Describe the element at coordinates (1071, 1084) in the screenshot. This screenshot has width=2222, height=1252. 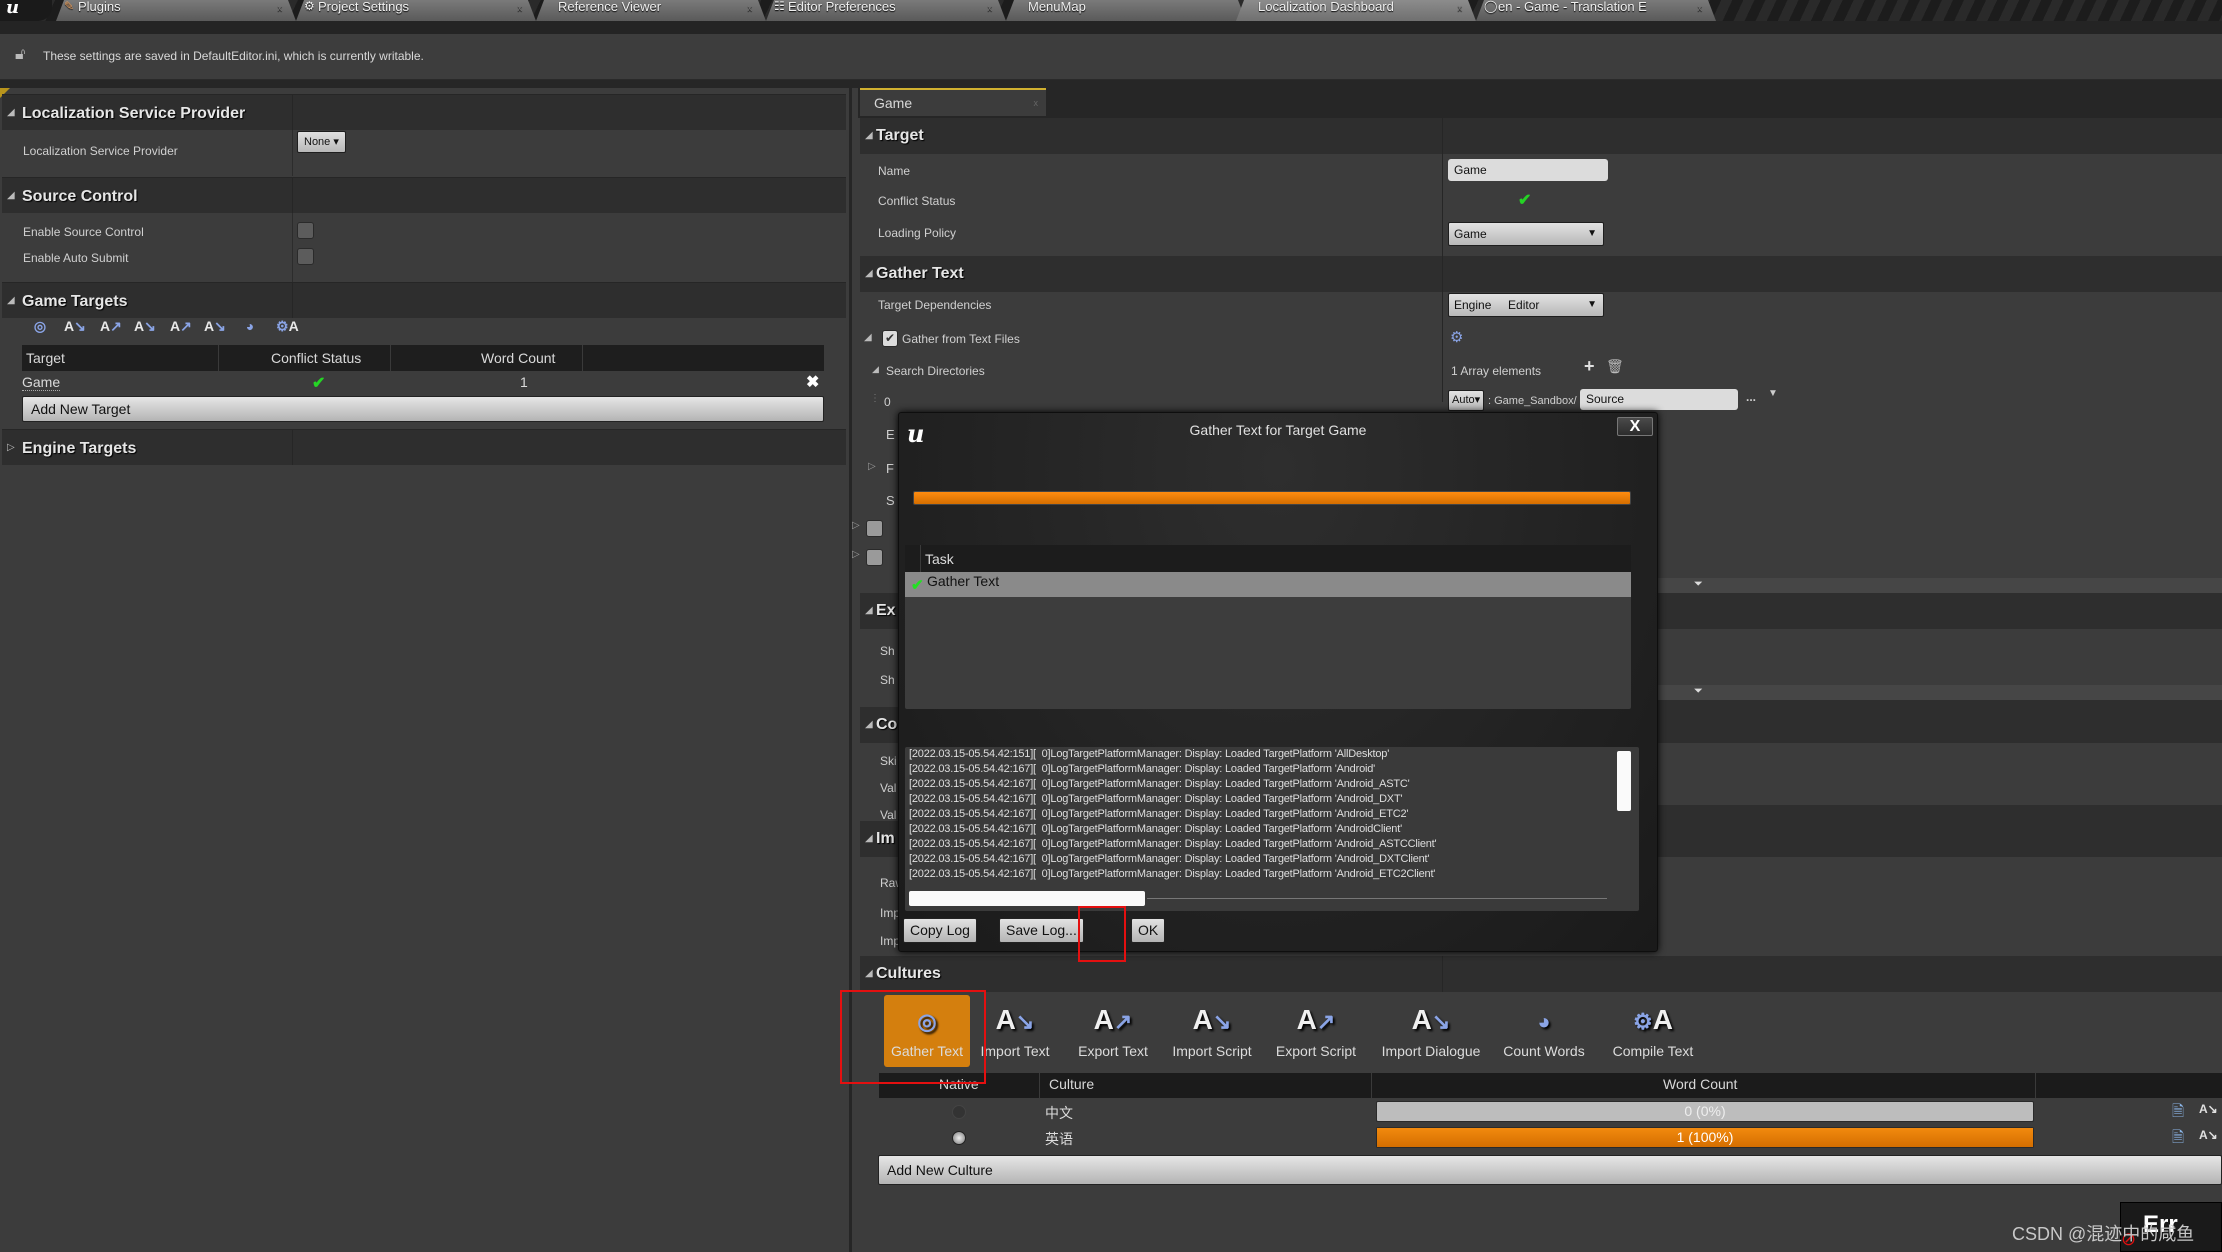
I see `column-culture: Culture` at that location.